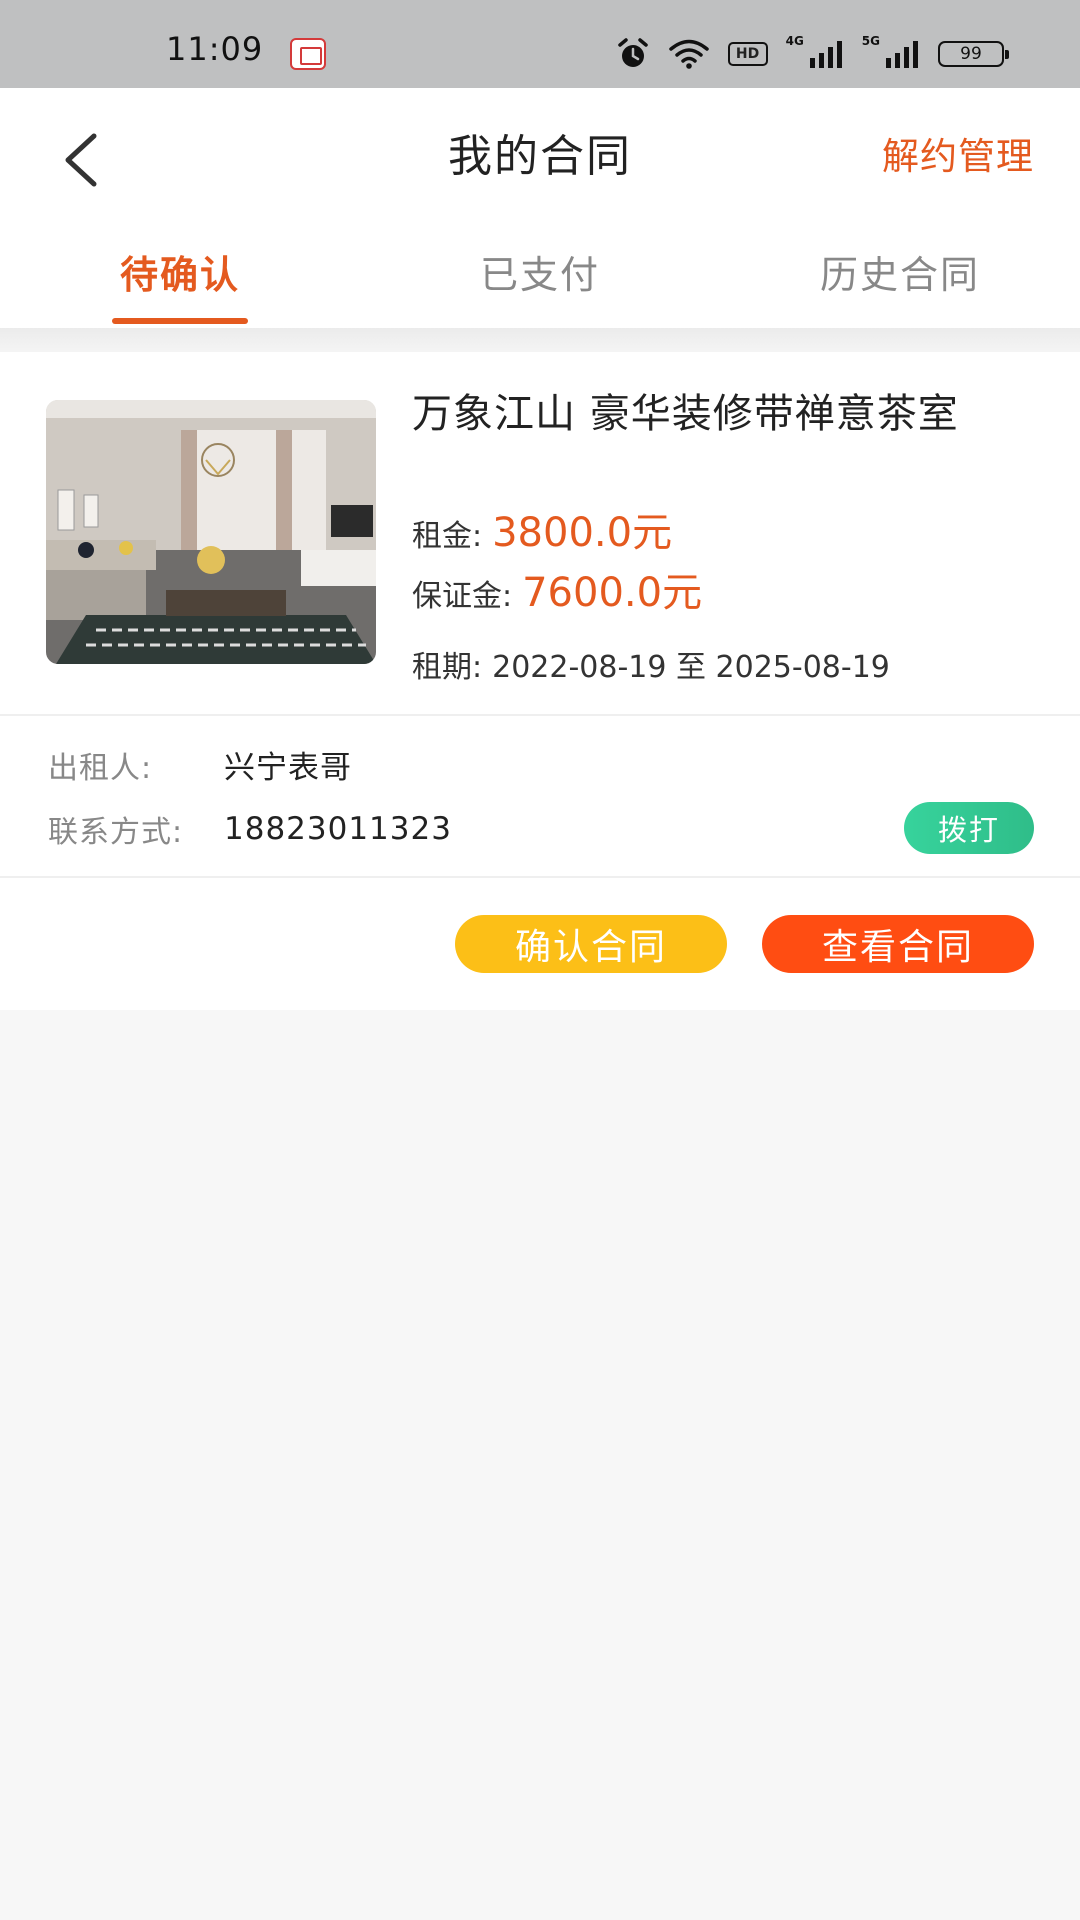 The width and height of the screenshot is (1080, 1920). Describe the element at coordinates (870, 41) in the screenshot. I see `5g-label: 5G` at that location.